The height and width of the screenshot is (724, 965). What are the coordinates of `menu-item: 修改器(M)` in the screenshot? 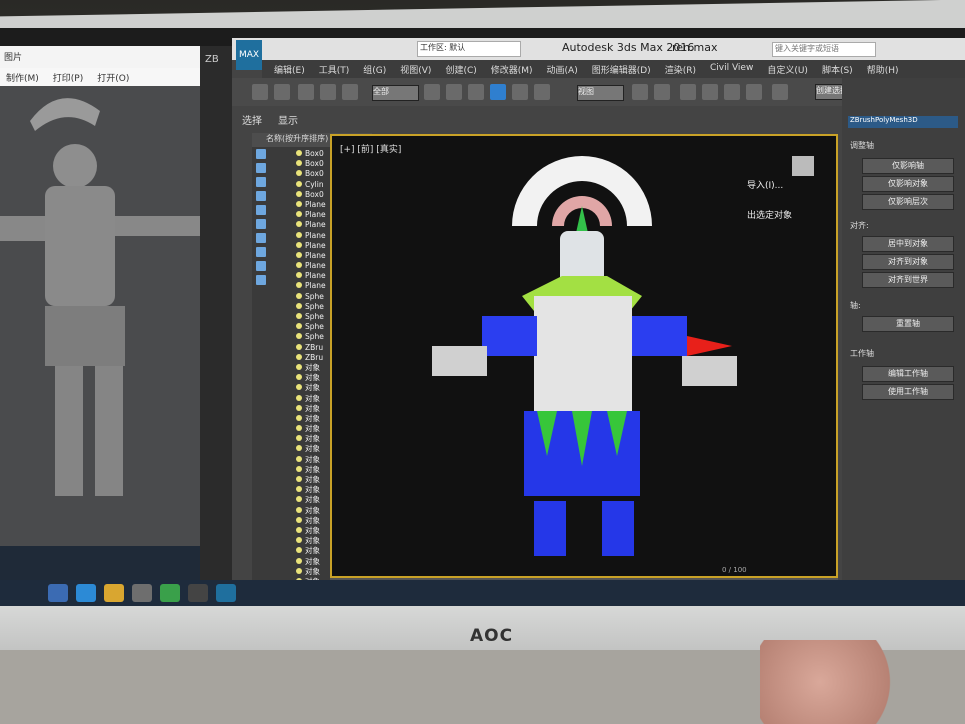 It's located at (512, 69).